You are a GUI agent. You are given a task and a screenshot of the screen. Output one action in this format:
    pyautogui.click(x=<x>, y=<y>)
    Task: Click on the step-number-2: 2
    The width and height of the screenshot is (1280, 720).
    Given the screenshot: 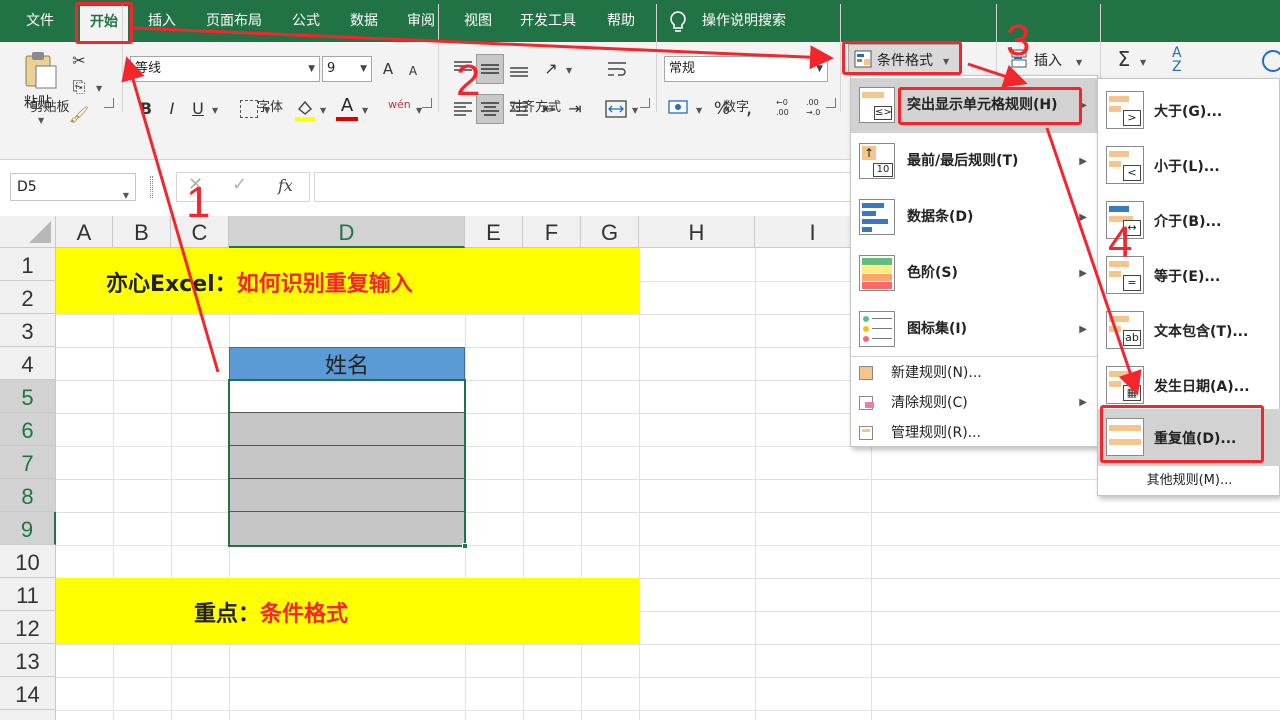 What is the action you would take?
    pyautogui.click(x=468, y=80)
    